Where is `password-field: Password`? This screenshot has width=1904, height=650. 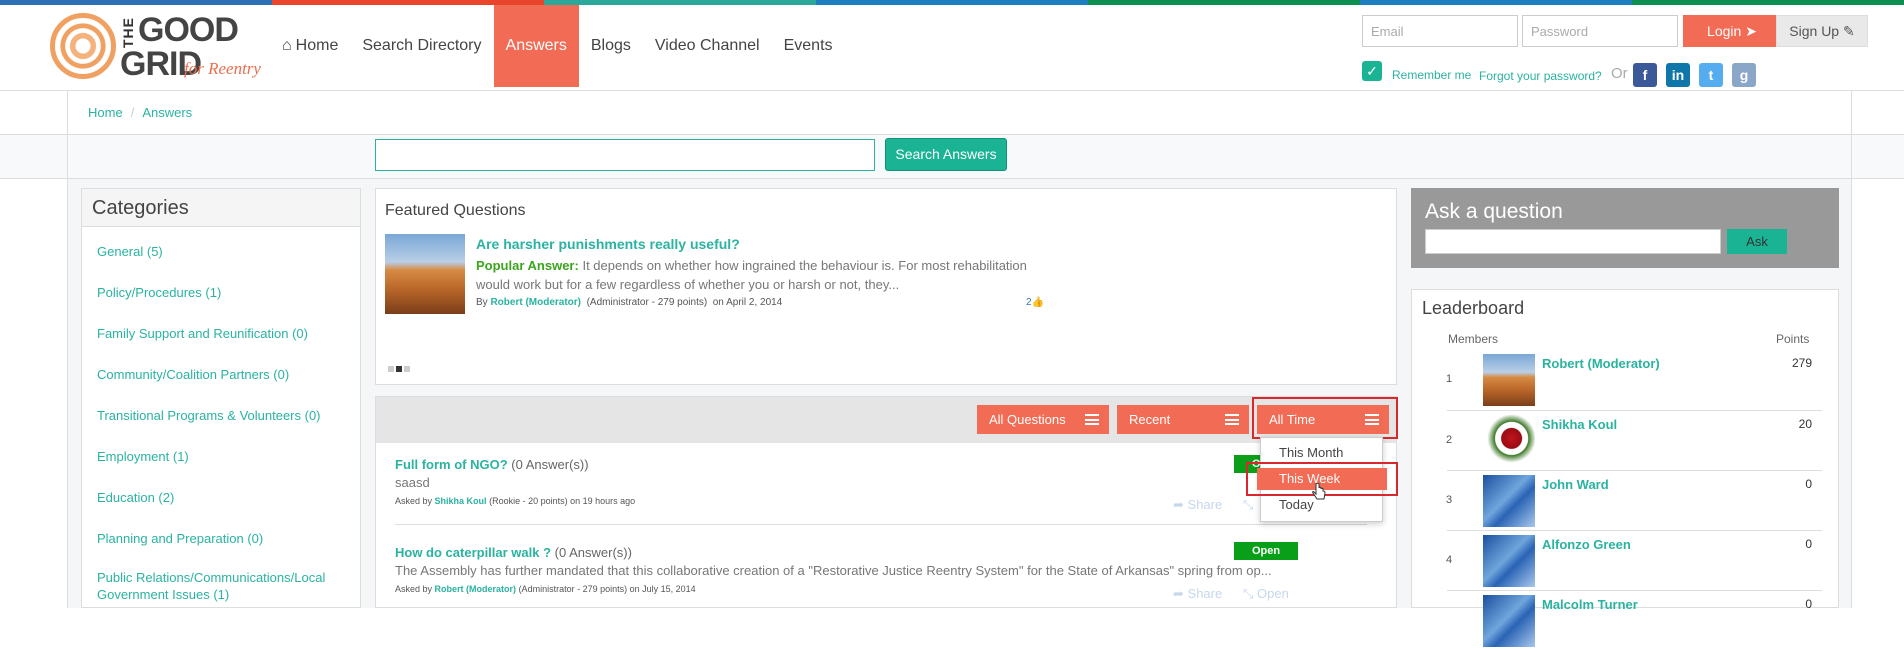 password-field: Password is located at coordinates (1600, 31).